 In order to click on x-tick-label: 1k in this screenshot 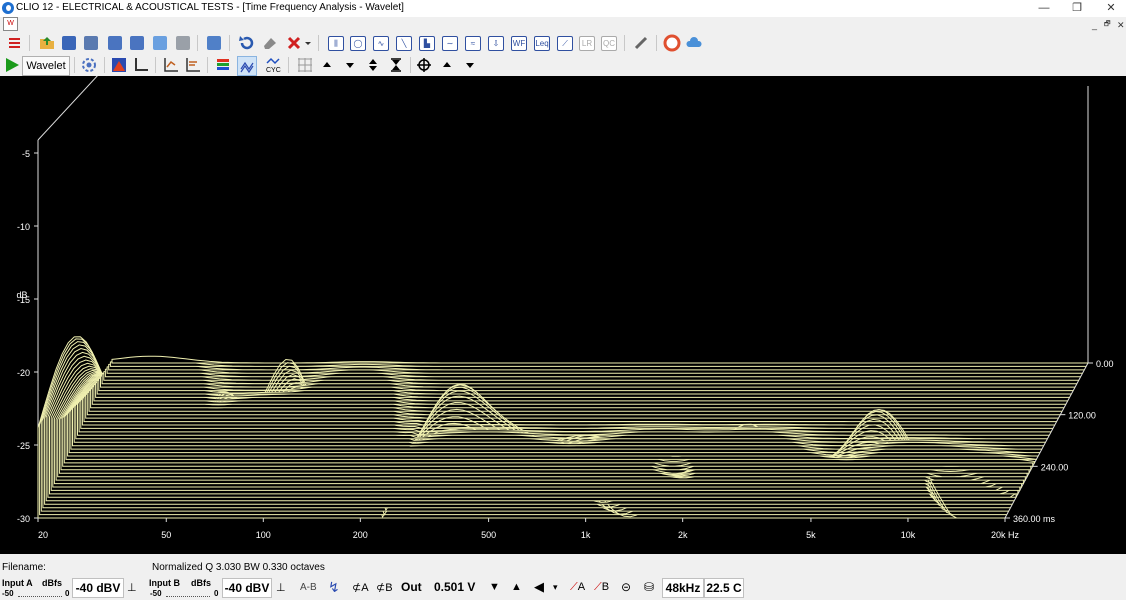, I will do `click(586, 535)`.